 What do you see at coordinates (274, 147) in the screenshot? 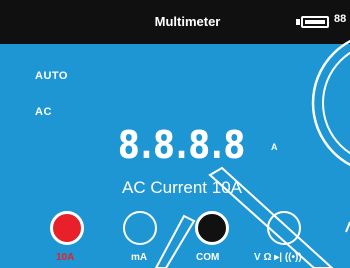
I see `reading-unit: A` at bounding box center [274, 147].